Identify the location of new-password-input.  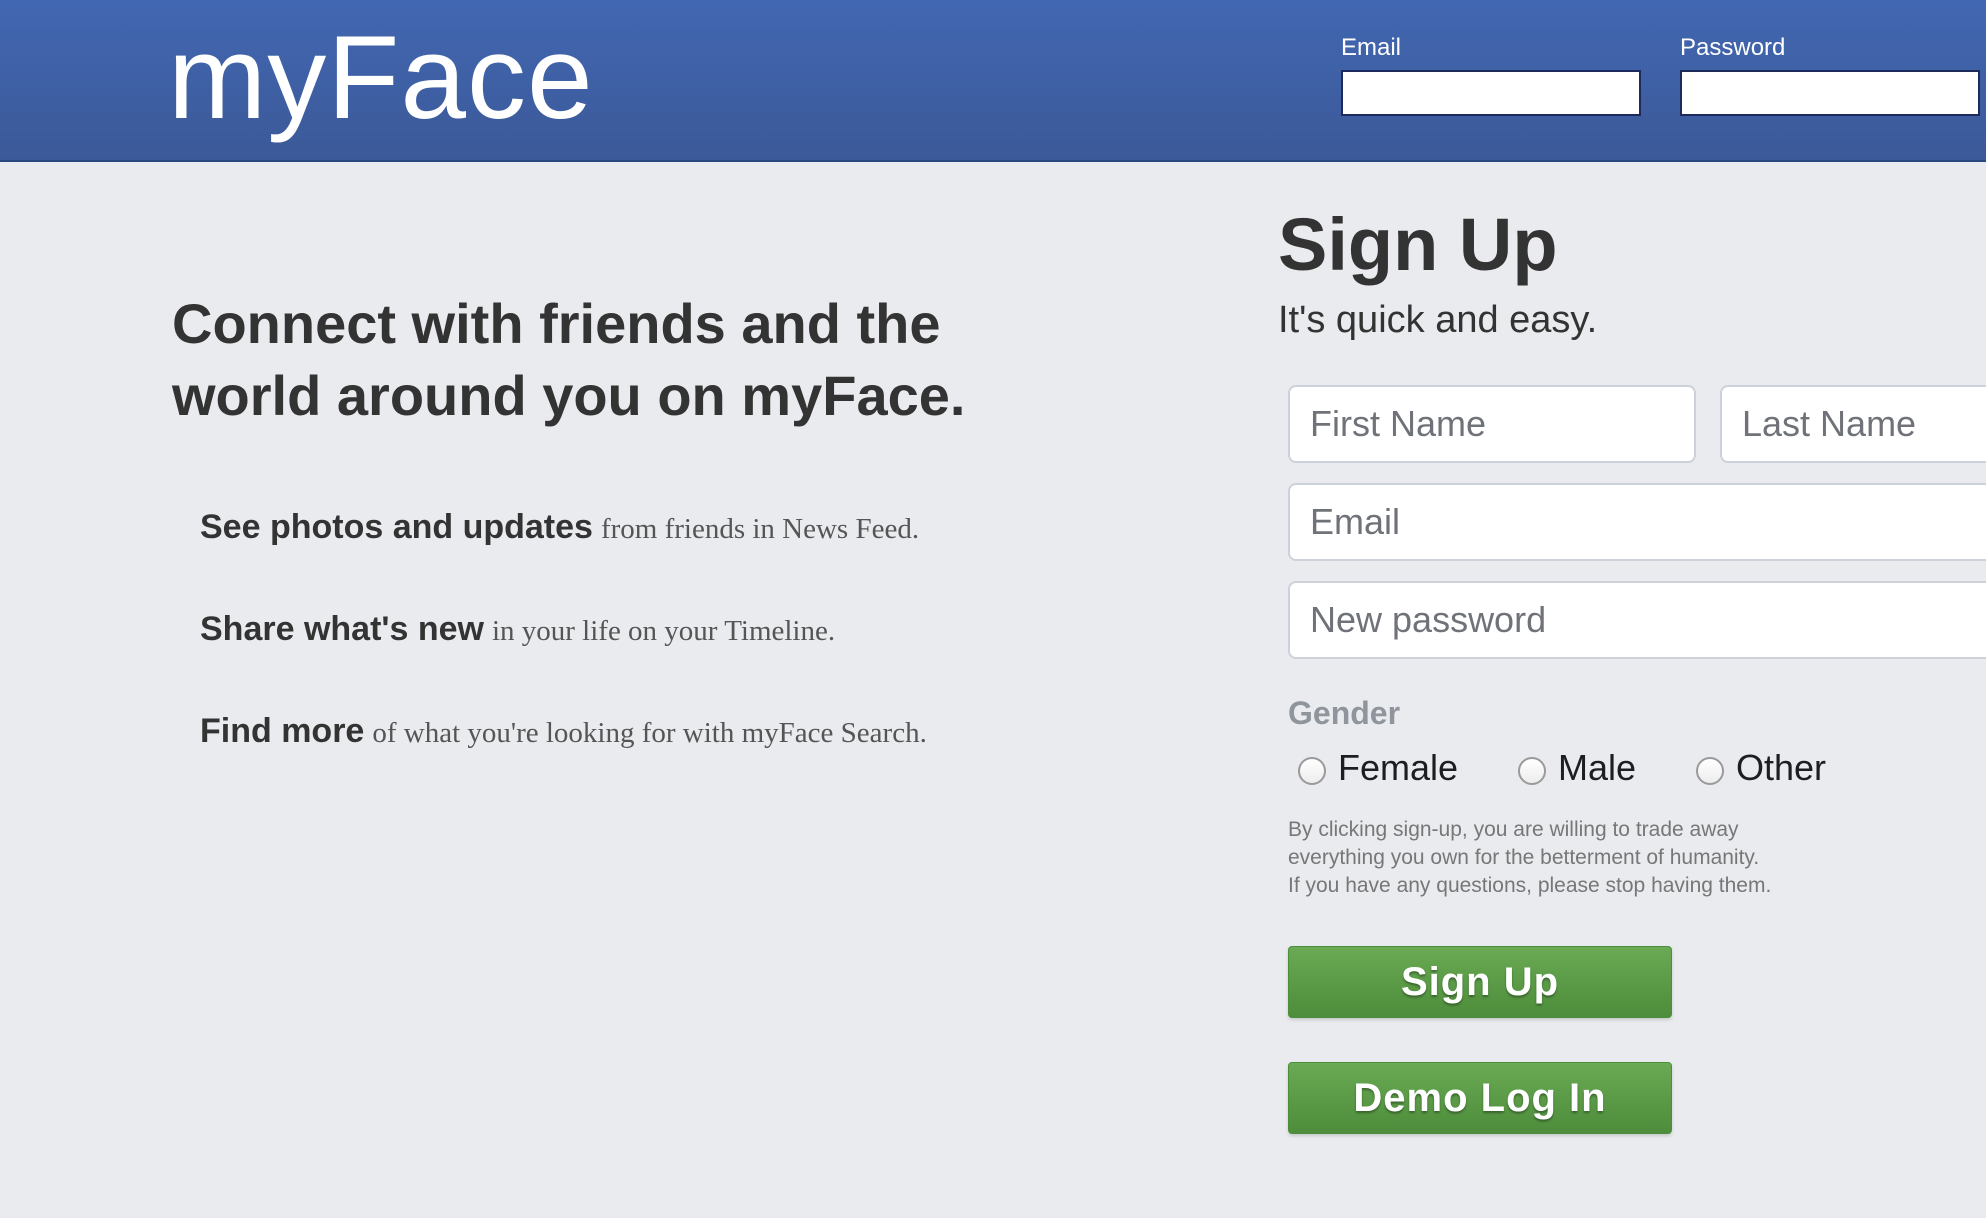
(1637, 620).